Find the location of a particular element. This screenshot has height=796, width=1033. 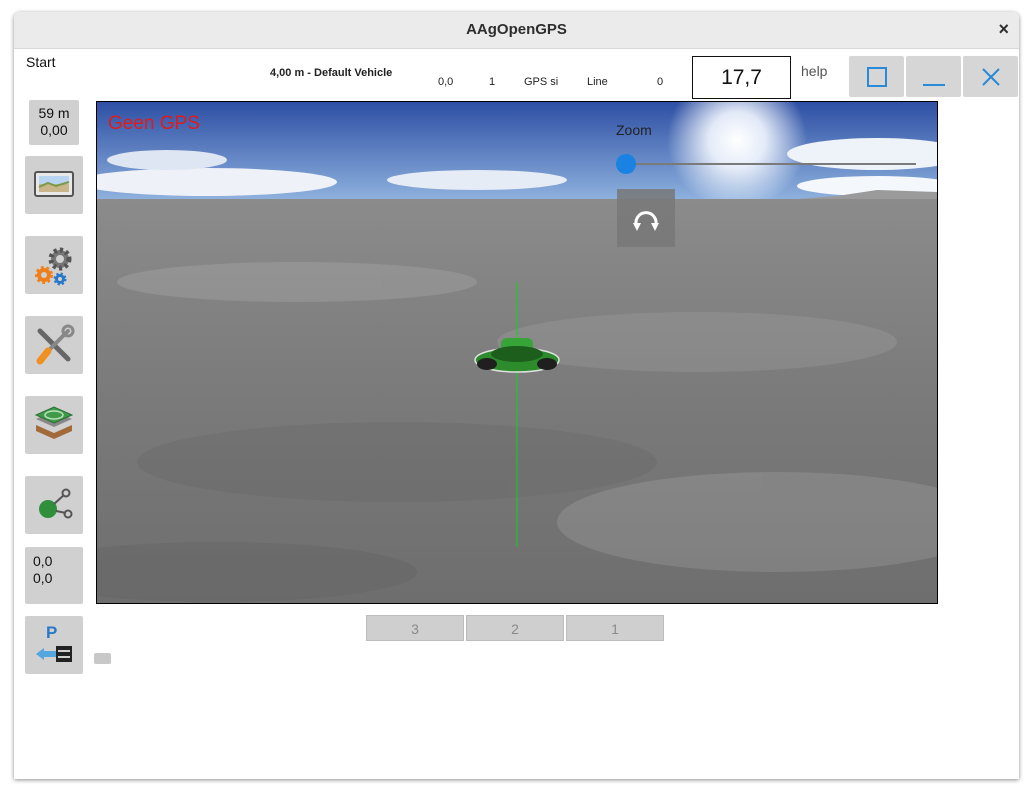

zoom-slider-handle is located at coordinates (626, 164).